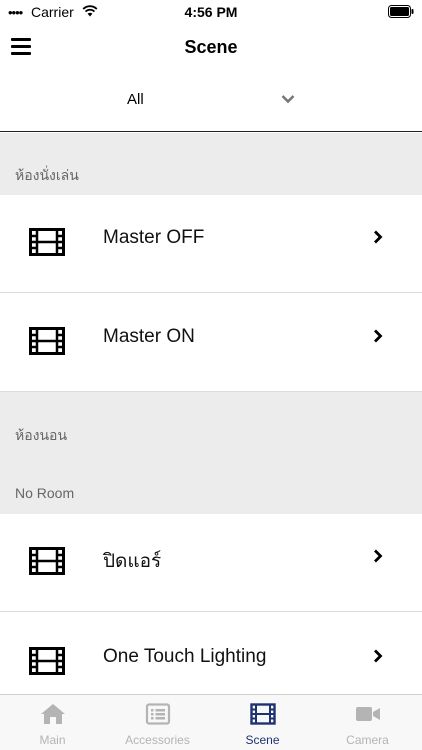 The height and width of the screenshot is (750, 422). Describe the element at coordinates (154, 237) in the screenshot. I see `scene-name: Master OFF` at that location.